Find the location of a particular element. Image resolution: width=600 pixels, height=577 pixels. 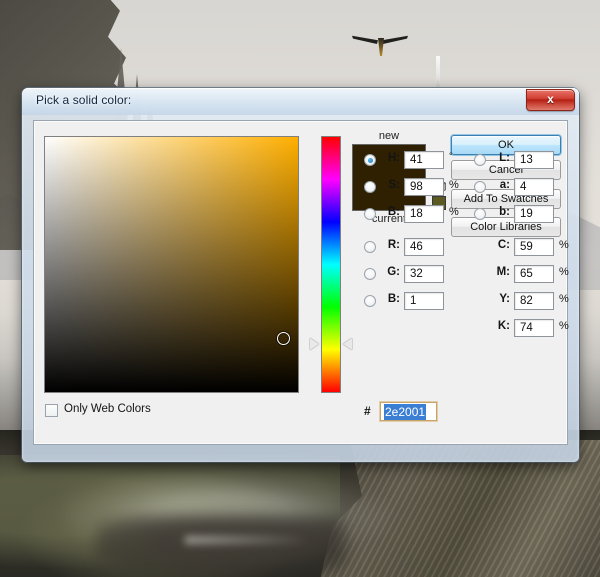

lightness-label: L: is located at coordinates (504, 158).